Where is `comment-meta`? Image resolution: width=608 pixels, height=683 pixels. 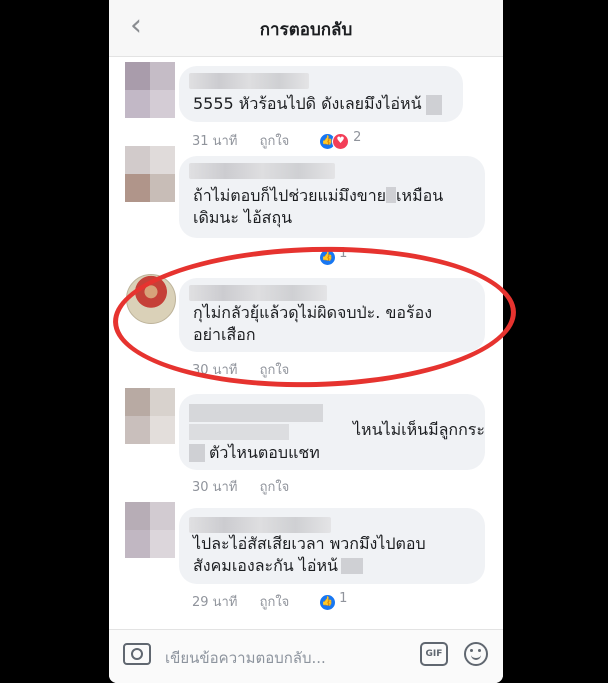 comment-meta is located at coordinates (210, 253).